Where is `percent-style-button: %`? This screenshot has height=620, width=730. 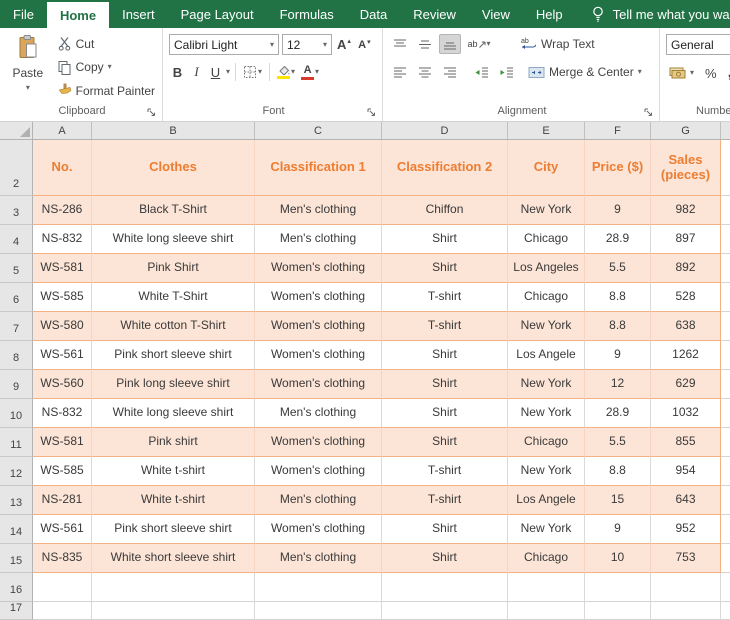 percent-style-button: % is located at coordinates (711, 73).